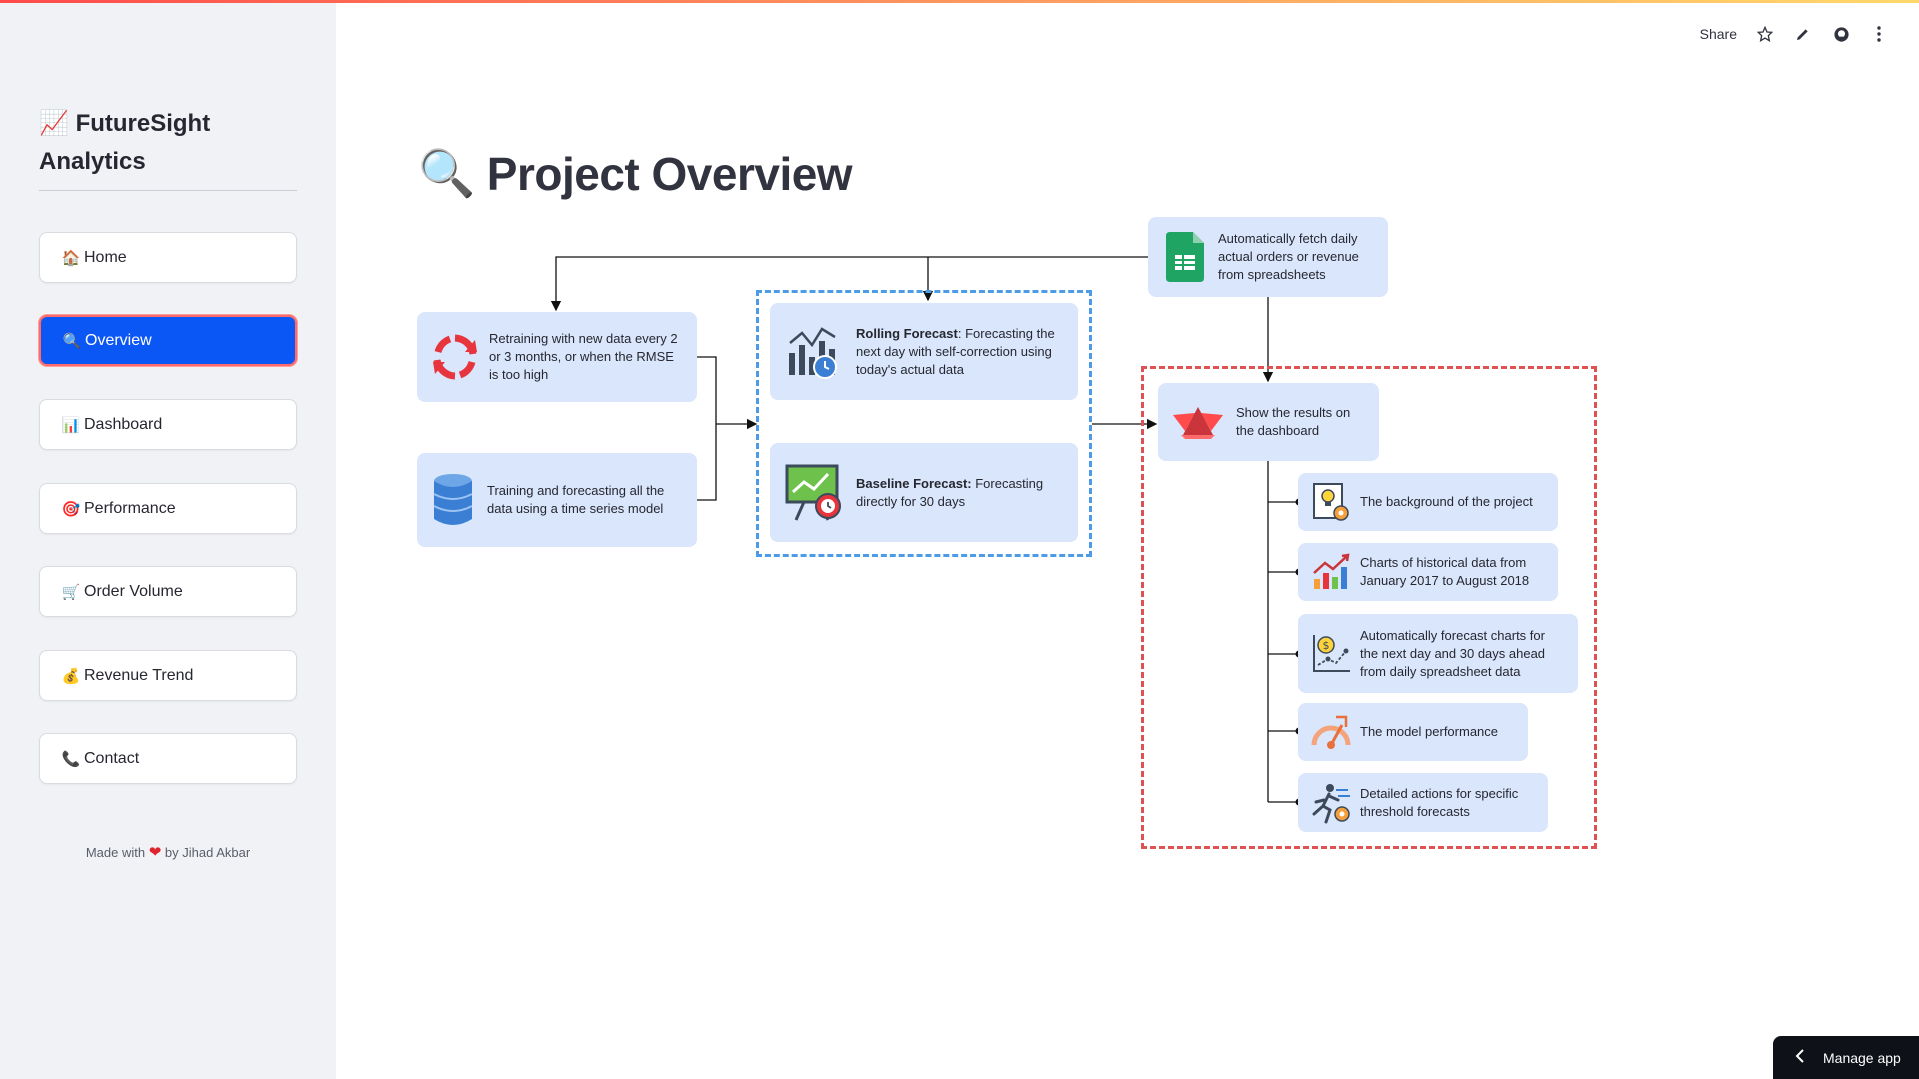  Describe the element at coordinates (814, 352) in the screenshot. I see `forecast-chart-clock-icon` at that location.